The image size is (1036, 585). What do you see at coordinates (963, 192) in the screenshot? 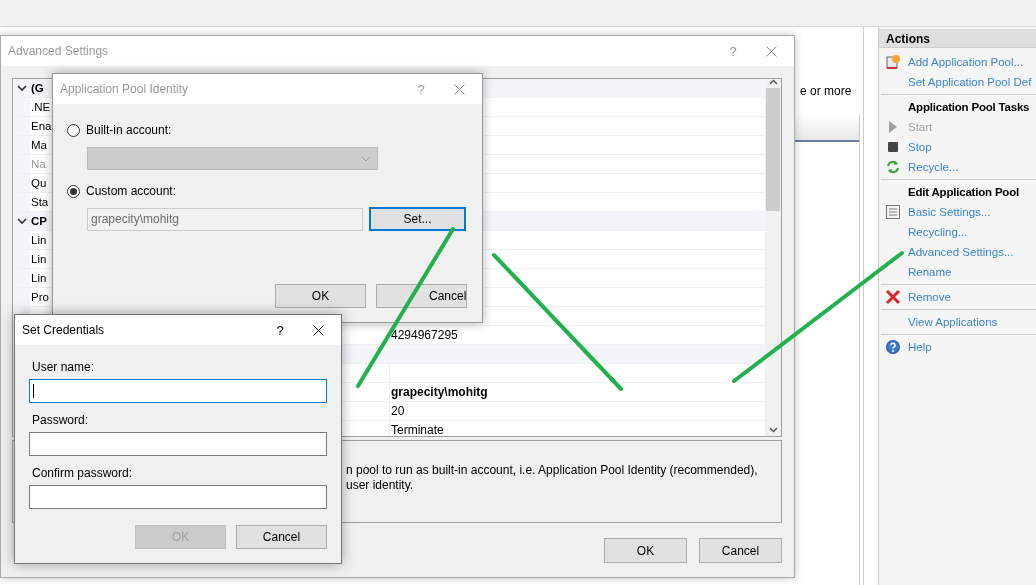
I see `section-heading: Edit Application Pool` at bounding box center [963, 192].